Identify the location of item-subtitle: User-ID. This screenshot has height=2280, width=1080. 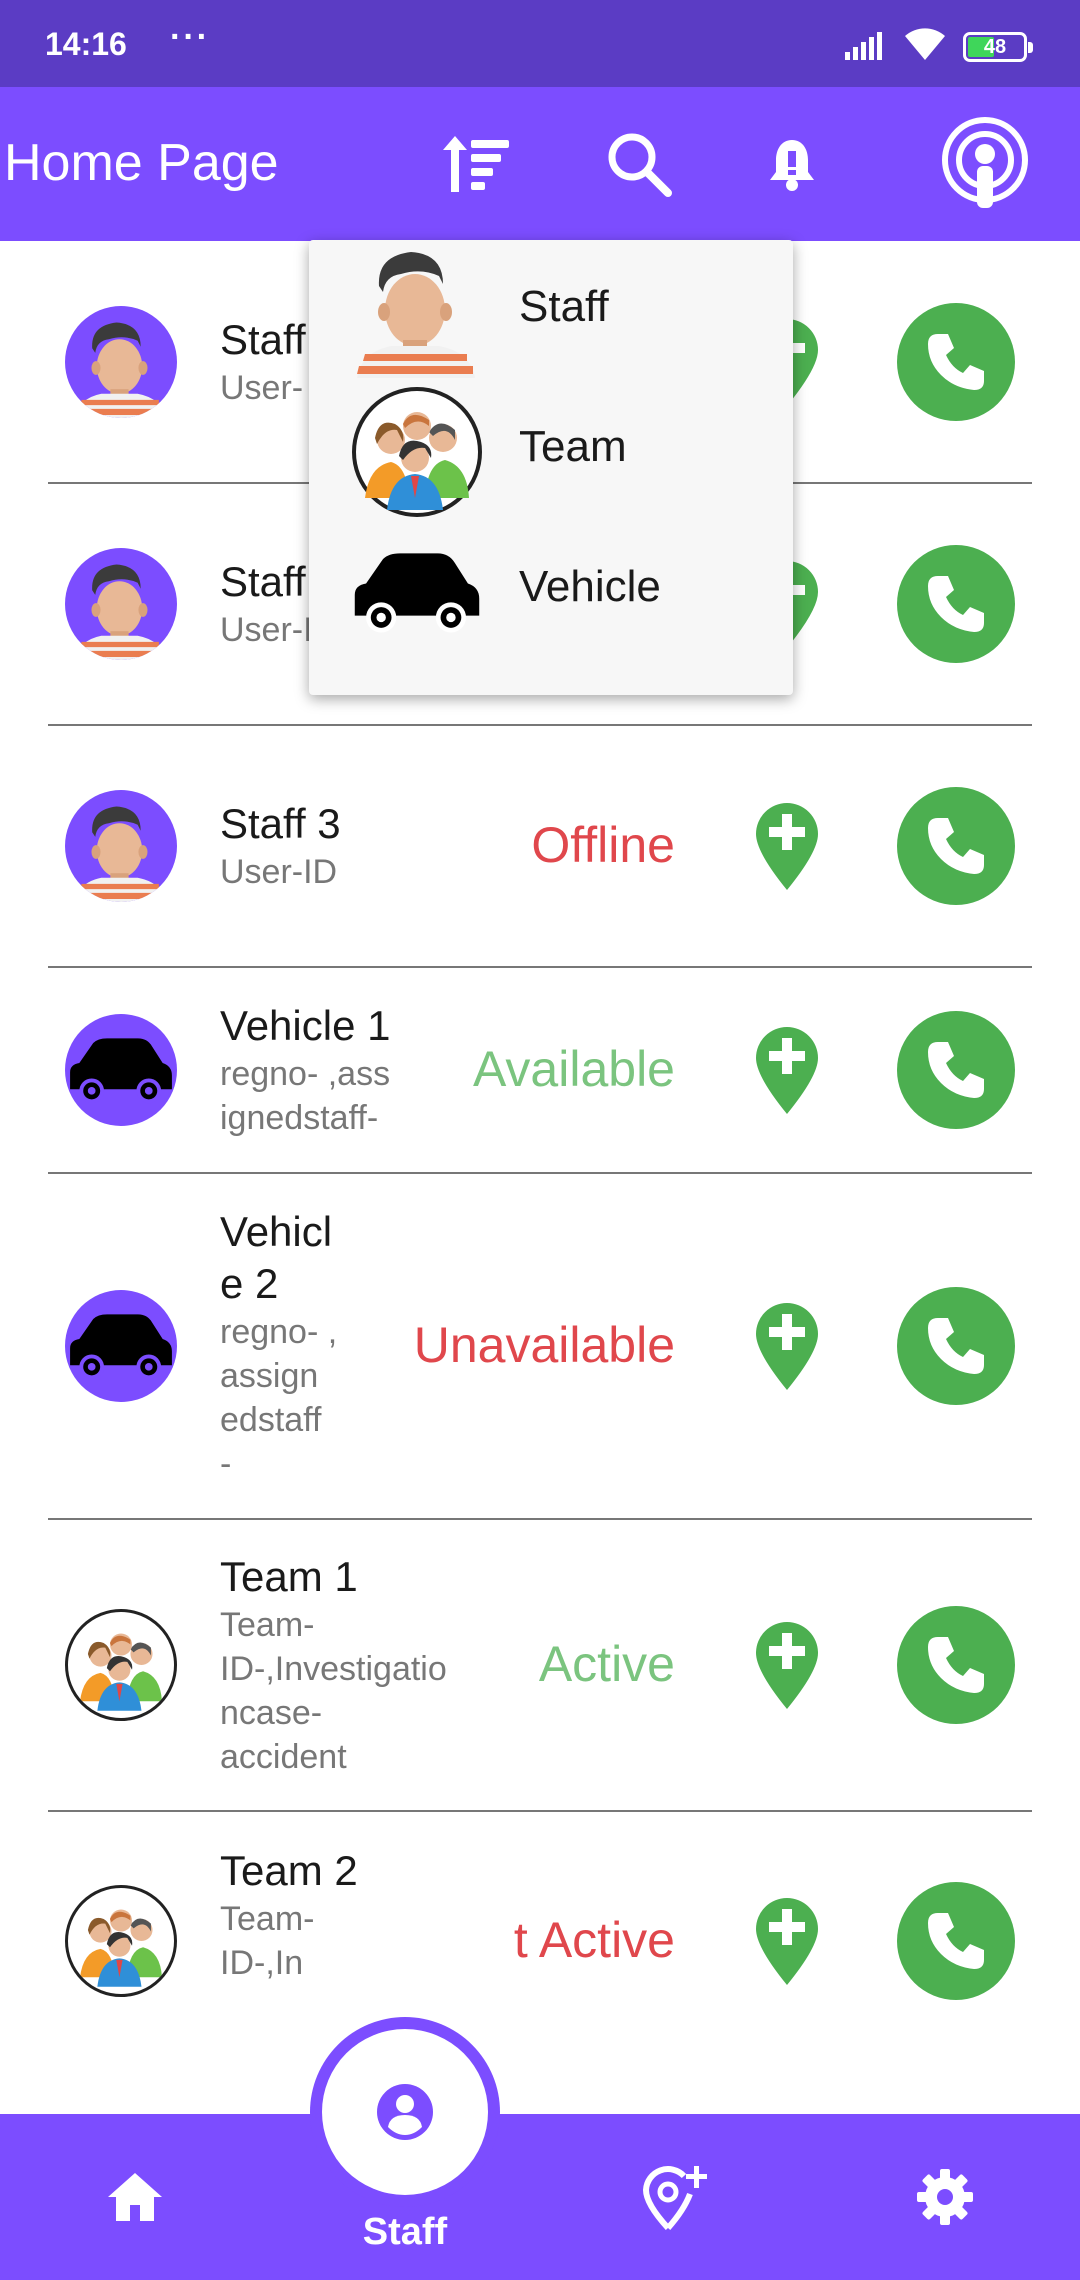
(279, 872).